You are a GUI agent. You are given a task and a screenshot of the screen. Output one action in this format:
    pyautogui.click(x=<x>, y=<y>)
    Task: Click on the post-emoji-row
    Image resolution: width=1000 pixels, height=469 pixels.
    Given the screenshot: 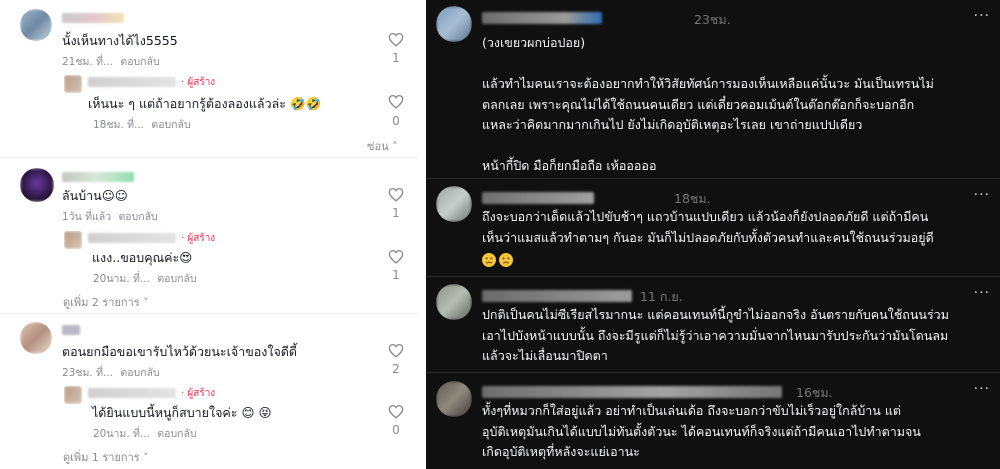 What is the action you would take?
    pyautogui.click(x=737, y=261)
    